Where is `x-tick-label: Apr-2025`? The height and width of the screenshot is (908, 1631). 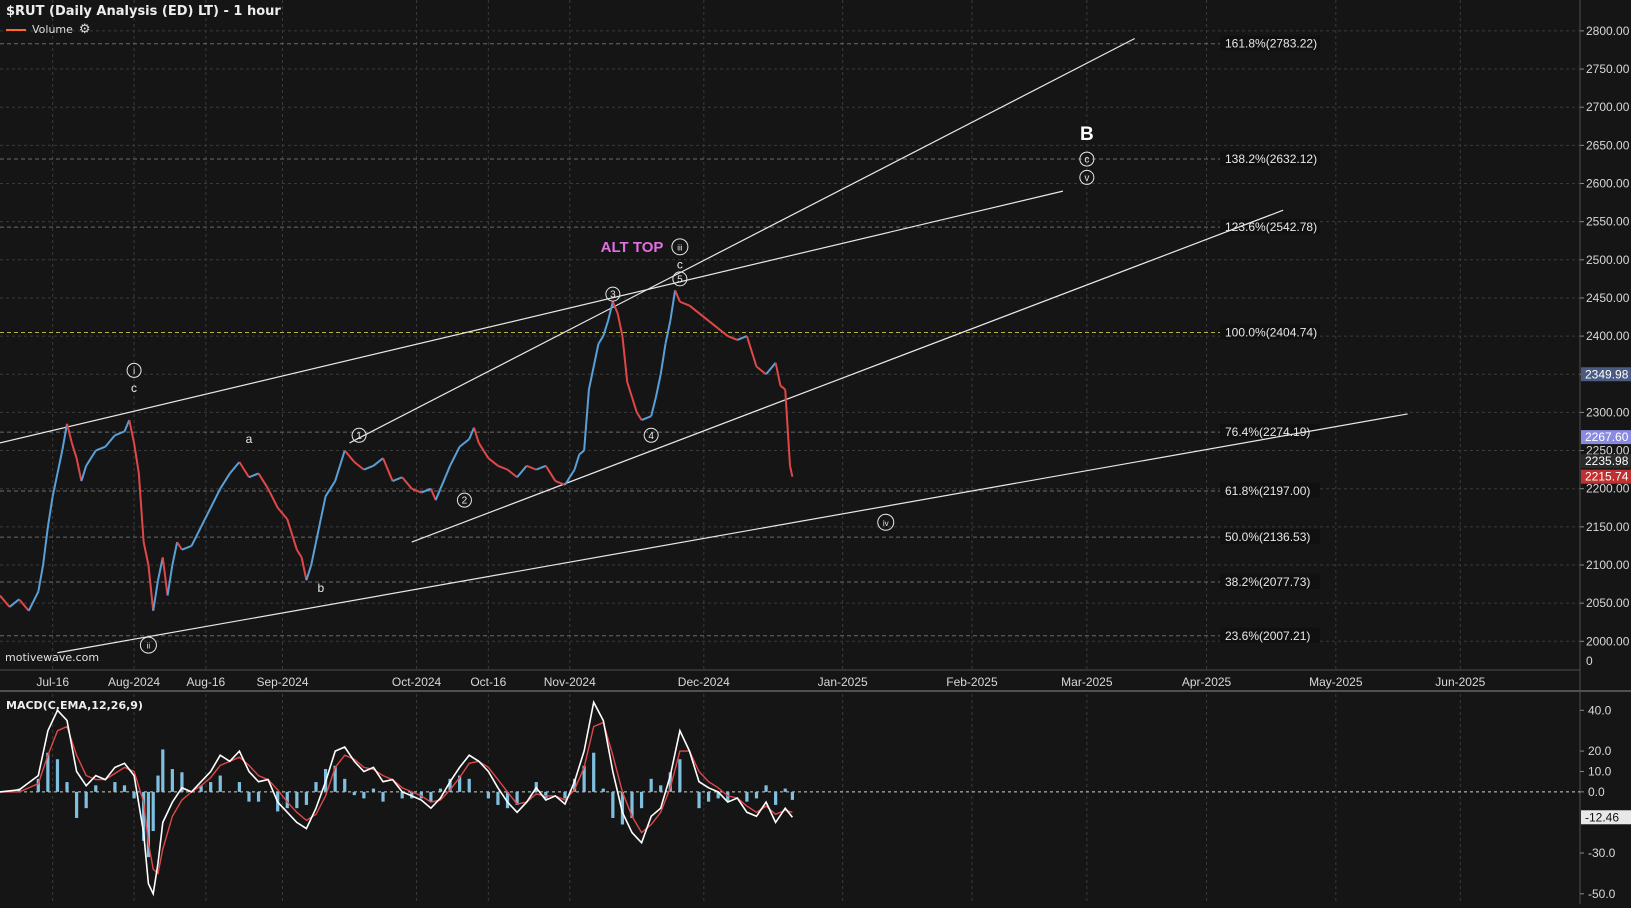 x-tick-label: Apr-2025 is located at coordinates (1207, 682).